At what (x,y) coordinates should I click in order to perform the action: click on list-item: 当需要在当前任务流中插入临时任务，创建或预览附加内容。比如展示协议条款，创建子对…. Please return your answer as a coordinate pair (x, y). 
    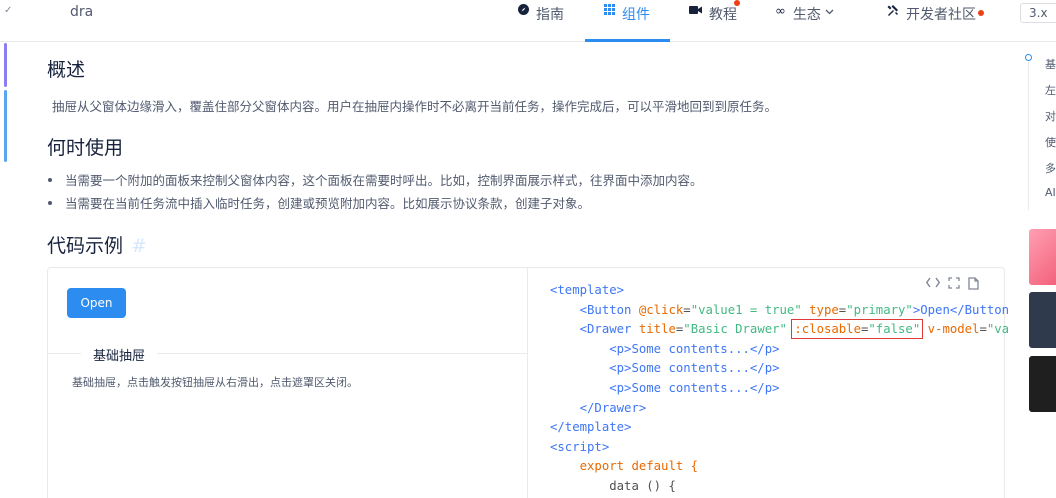
    Looking at the image, I should click on (375, 204).